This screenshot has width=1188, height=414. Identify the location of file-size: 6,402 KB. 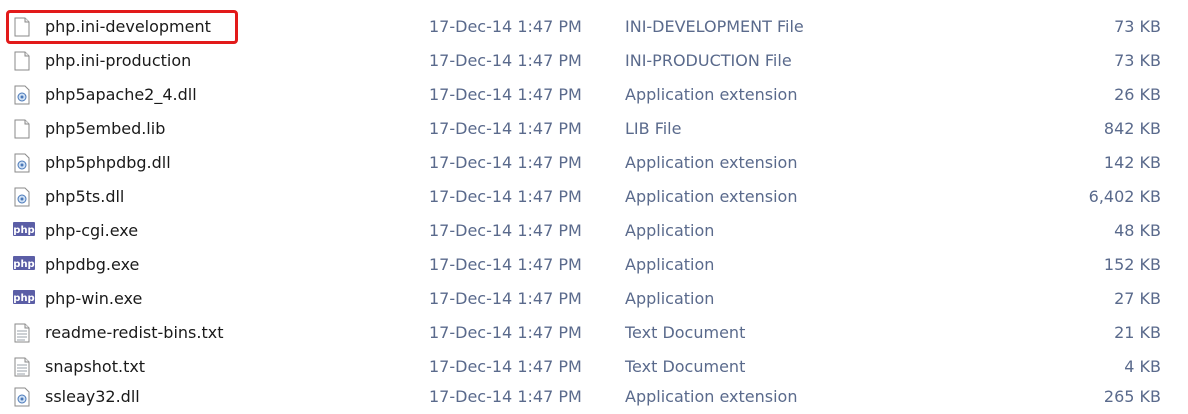
(1124, 196).